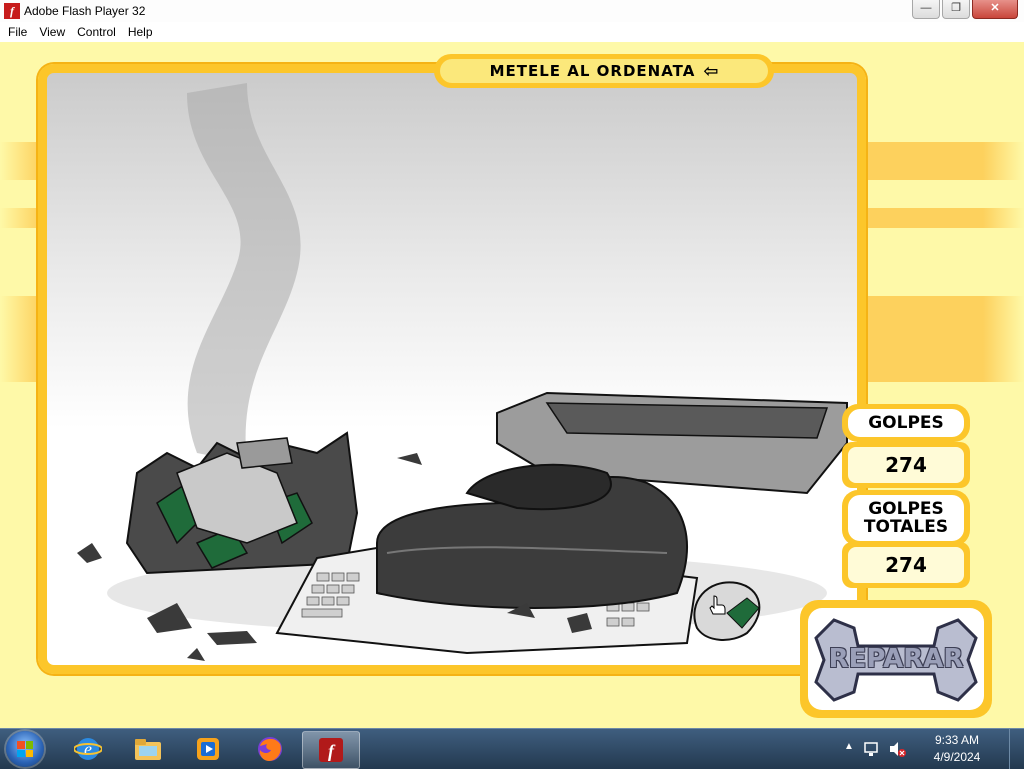  What do you see at coordinates (512, 32) in the screenshot?
I see `menu-bar: File View Control Help` at bounding box center [512, 32].